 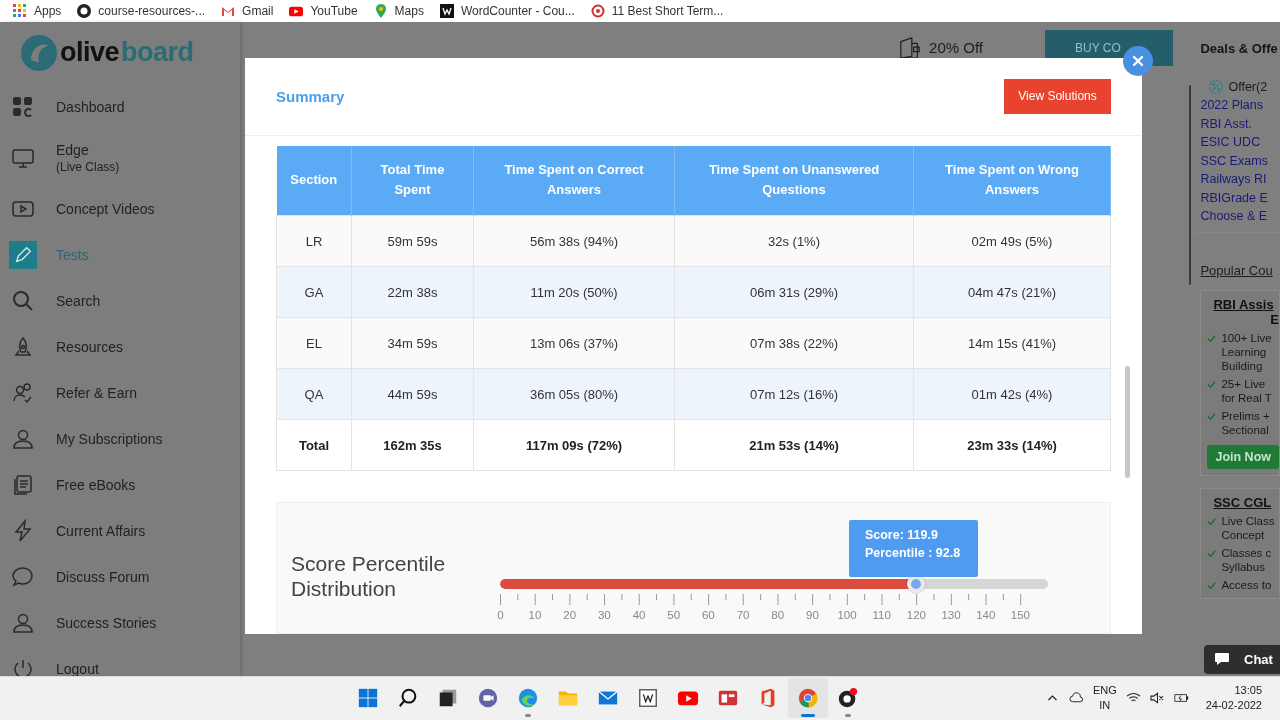 What do you see at coordinates (794, 343) in the screenshot?
I see `table-cell: 07m 38s (22%)` at bounding box center [794, 343].